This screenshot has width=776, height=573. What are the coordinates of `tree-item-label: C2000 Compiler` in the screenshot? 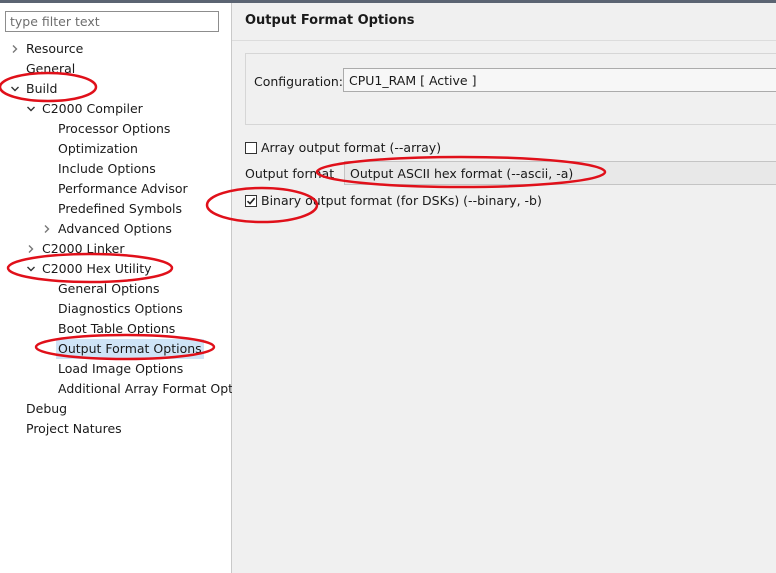 It's located at (92, 108).